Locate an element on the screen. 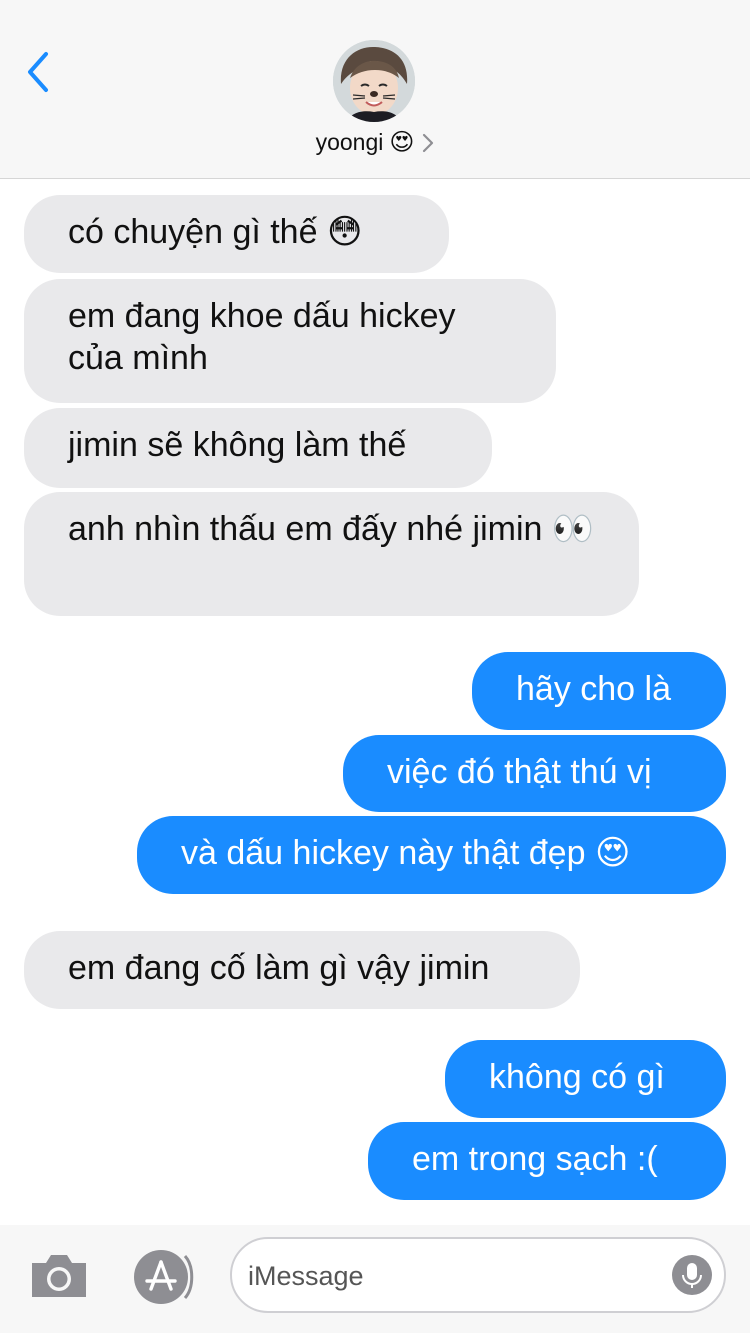 The width and height of the screenshot is (750, 1333). message-bubble-outgoing: hãy cho là is located at coordinates (599, 691).